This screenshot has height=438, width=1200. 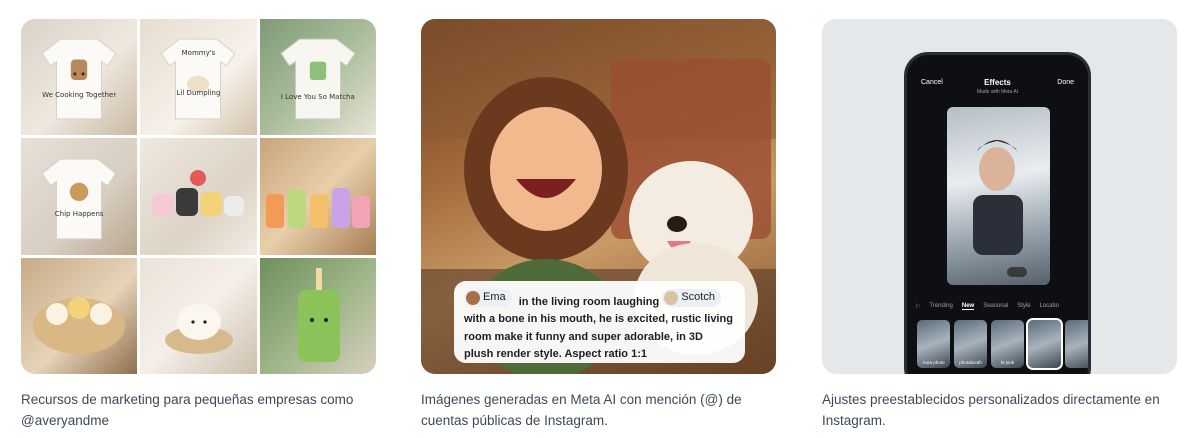 What do you see at coordinates (970, 362) in the screenshot?
I see `effect-label: photobooth` at bounding box center [970, 362].